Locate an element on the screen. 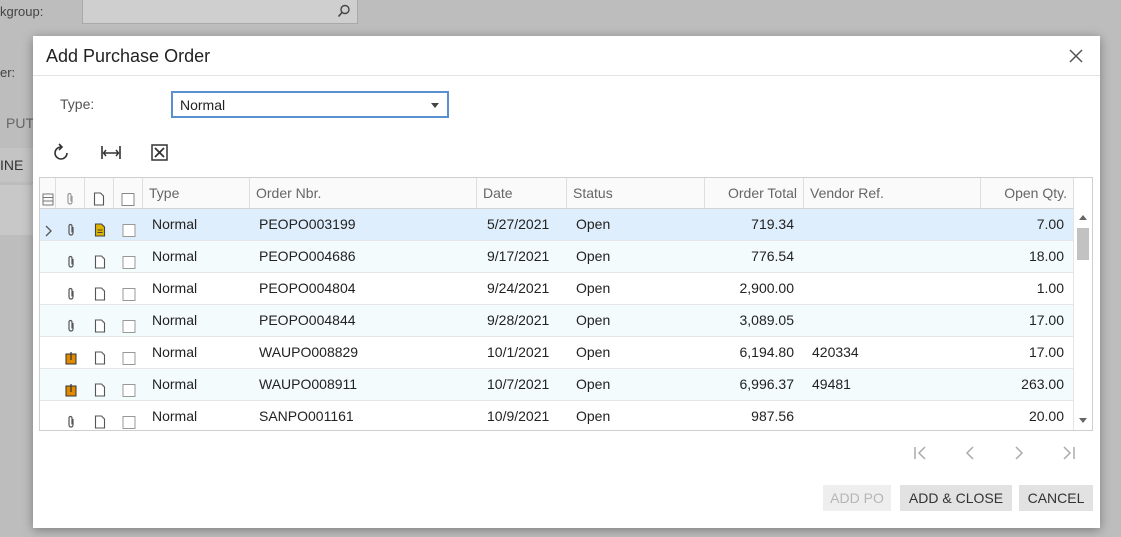 The width and height of the screenshot is (1121, 537). cell-order-nbr: PEOPO004686 is located at coordinates (307, 256).